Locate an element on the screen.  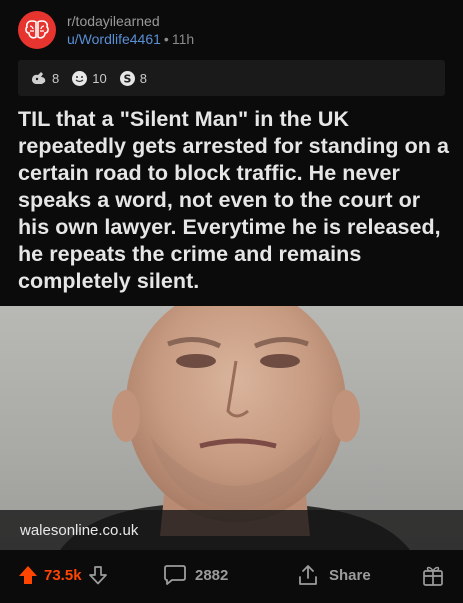
post-age: 11h is located at coordinates (183, 39).